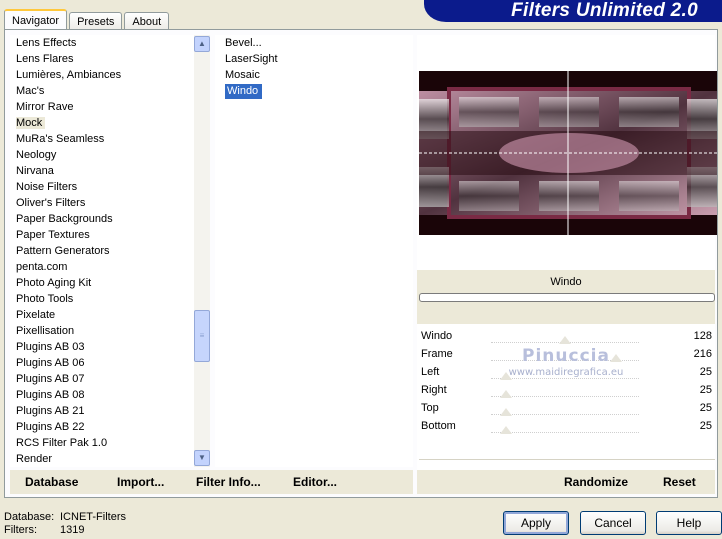 Image resolution: width=722 pixels, height=539 pixels. What do you see at coordinates (110, 331) in the screenshot?
I see `category-item: Pixellisation` at bounding box center [110, 331].